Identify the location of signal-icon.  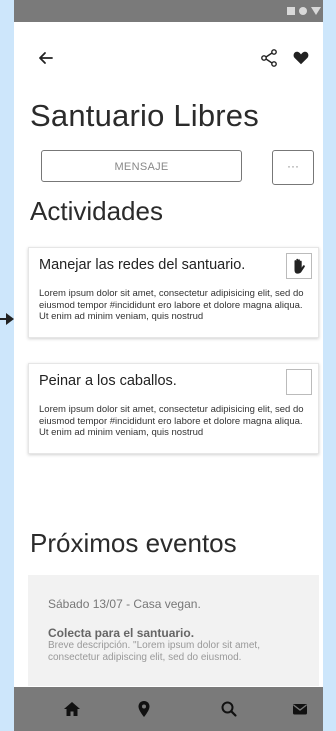
(303, 11).